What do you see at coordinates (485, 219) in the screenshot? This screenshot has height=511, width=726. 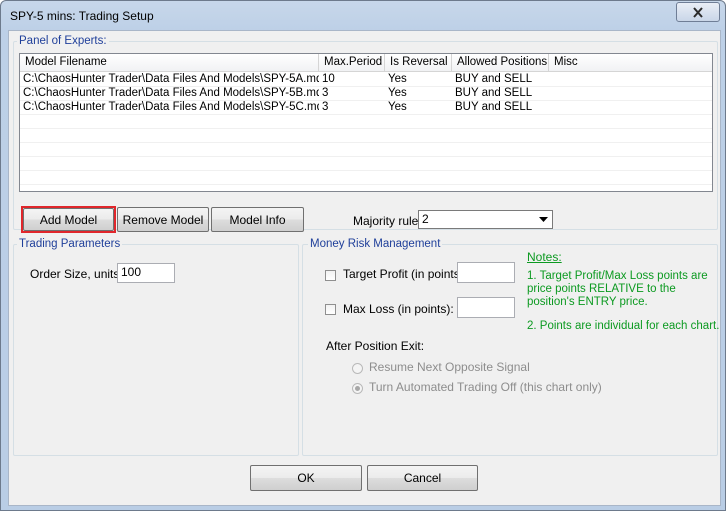 I see `majority-rule-select: 2` at bounding box center [485, 219].